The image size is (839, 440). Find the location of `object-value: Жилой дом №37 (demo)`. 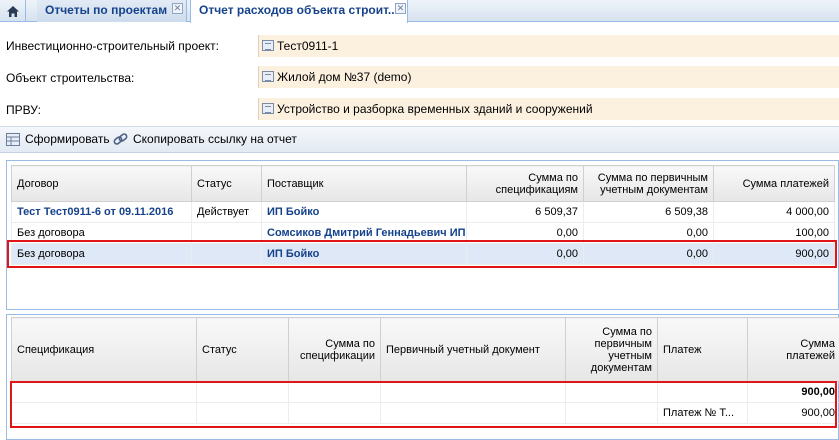

object-value: Жилой дом №37 (demo) is located at coordinates (344, 77).